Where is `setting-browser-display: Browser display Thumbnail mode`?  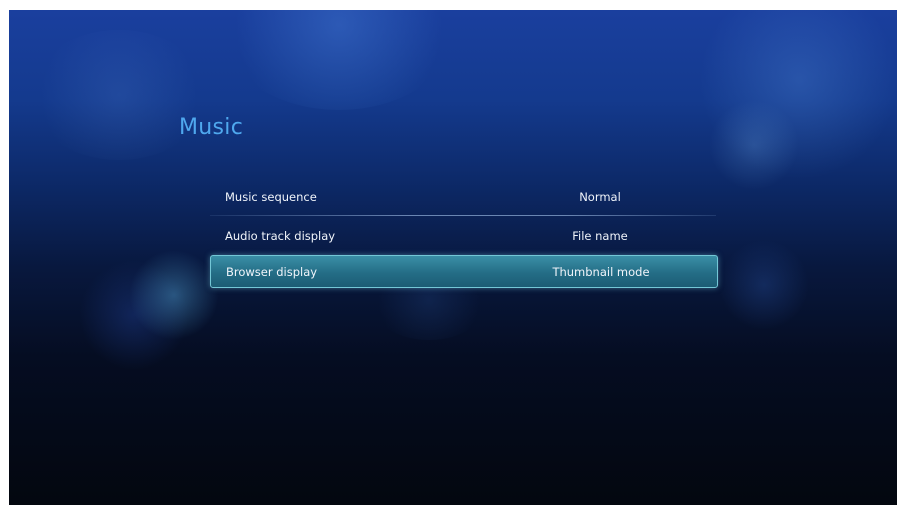 setting-browser-display: Browser display Thumbnail mode is located at coordinates (464, 271).